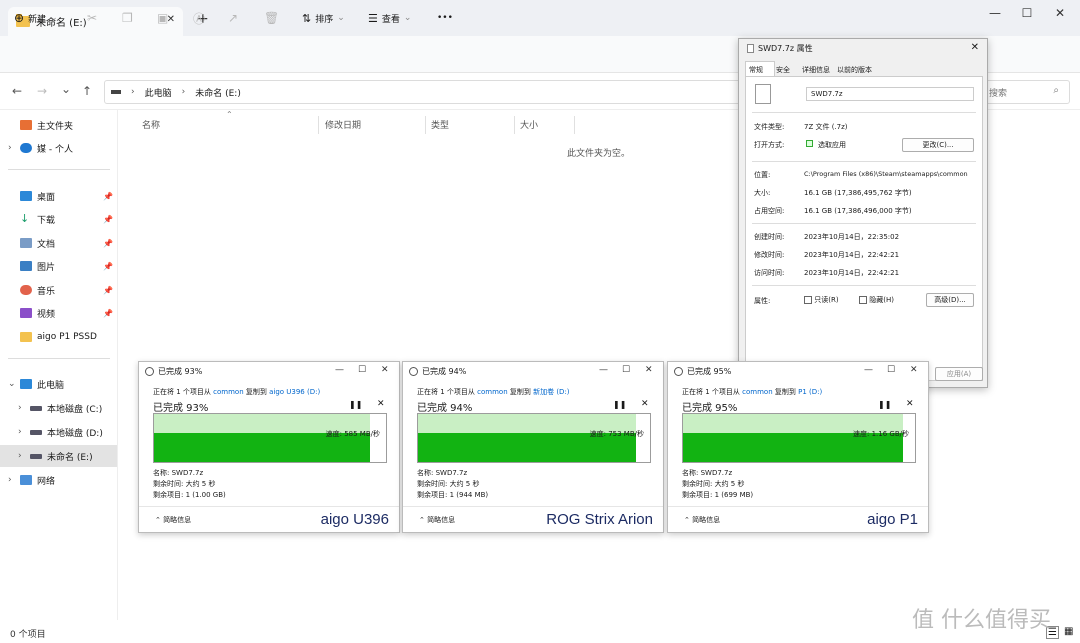  I want to click on recent-button: ⌄, so click(66, 89).